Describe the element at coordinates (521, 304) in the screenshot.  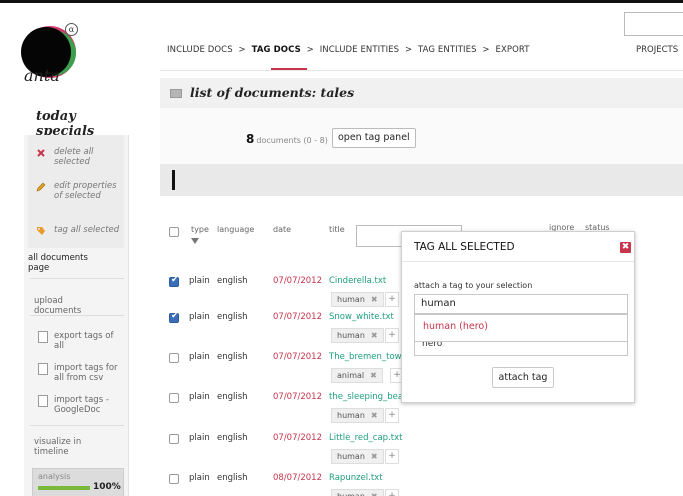
I see `tag-input: human` at that location.